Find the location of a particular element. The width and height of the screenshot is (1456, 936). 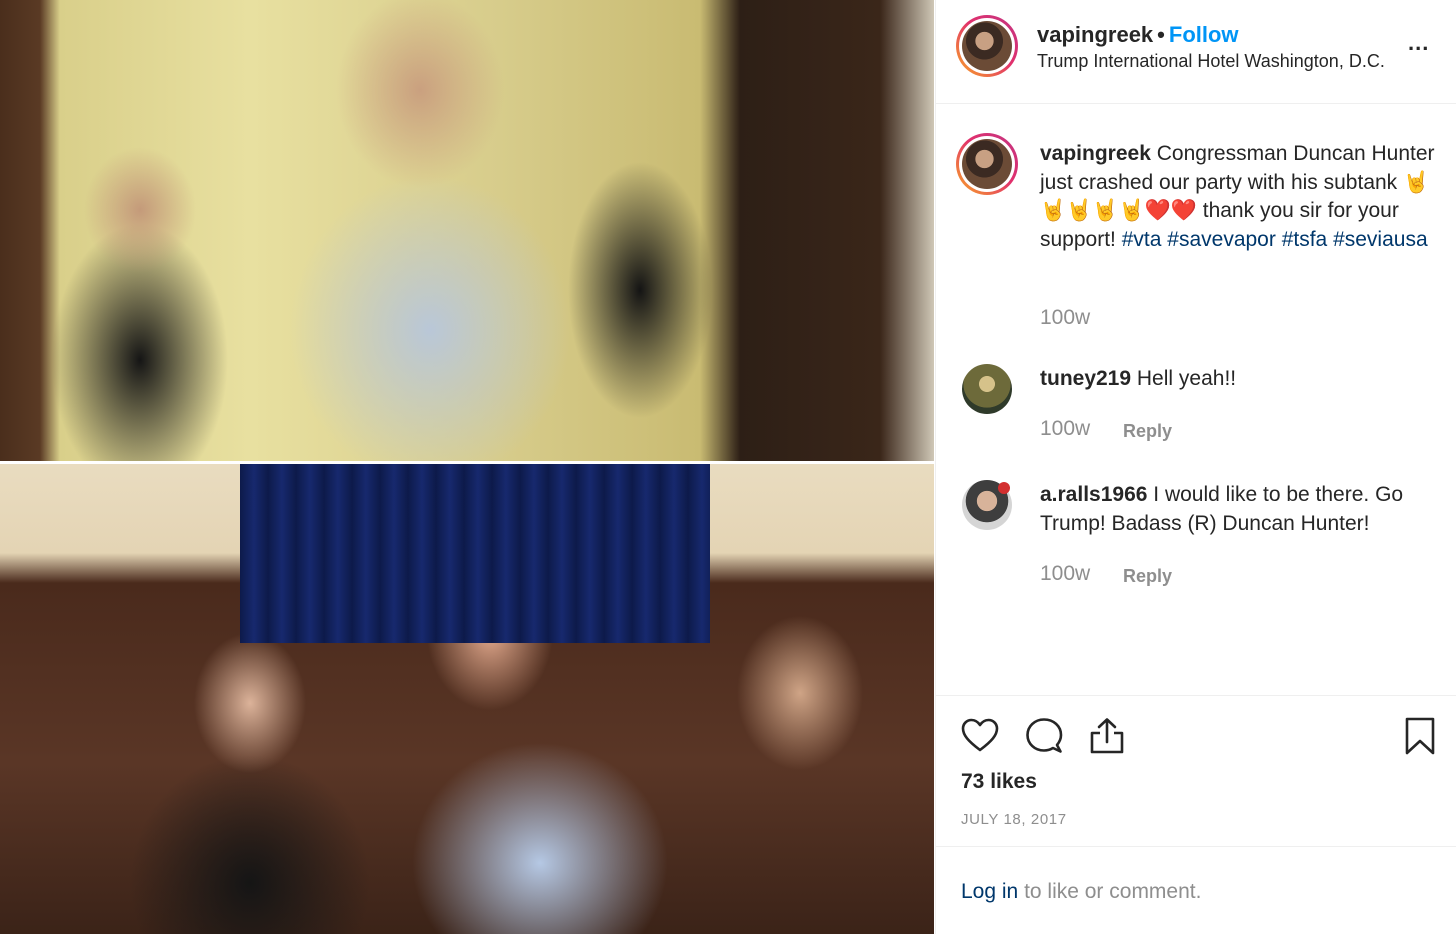

login-prompt: Log in to like or comment. is located at coordinates (1196, 890).